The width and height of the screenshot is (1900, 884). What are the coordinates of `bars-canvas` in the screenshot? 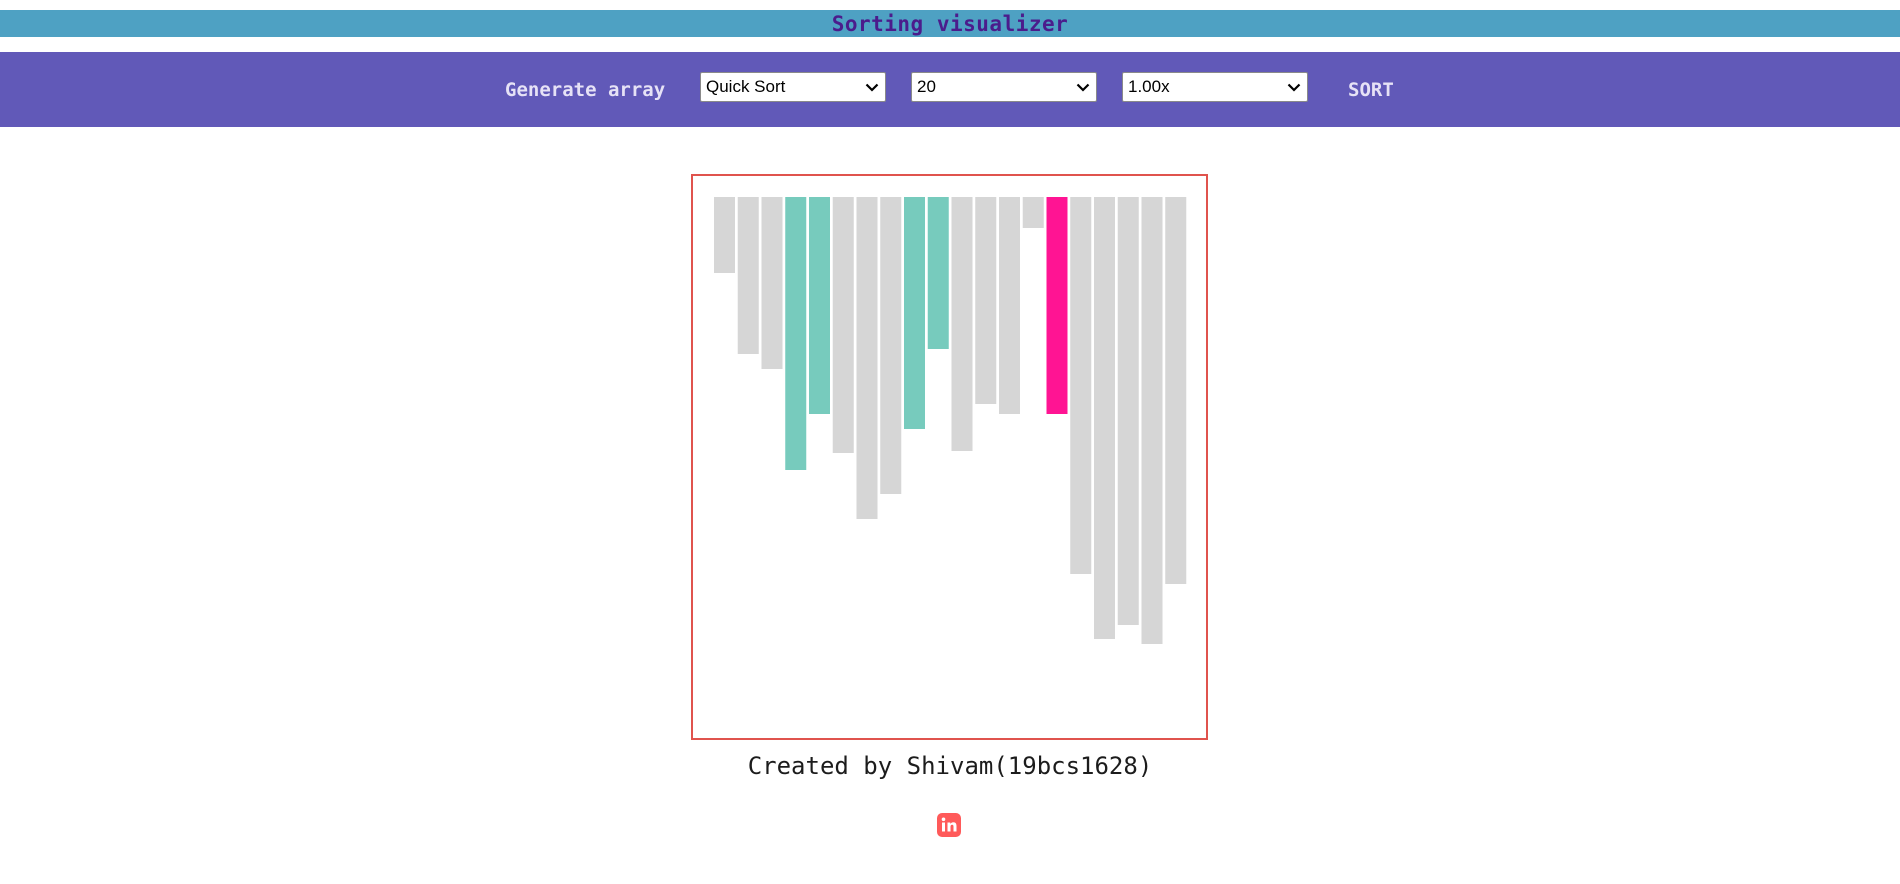 It's located at (950, 420).